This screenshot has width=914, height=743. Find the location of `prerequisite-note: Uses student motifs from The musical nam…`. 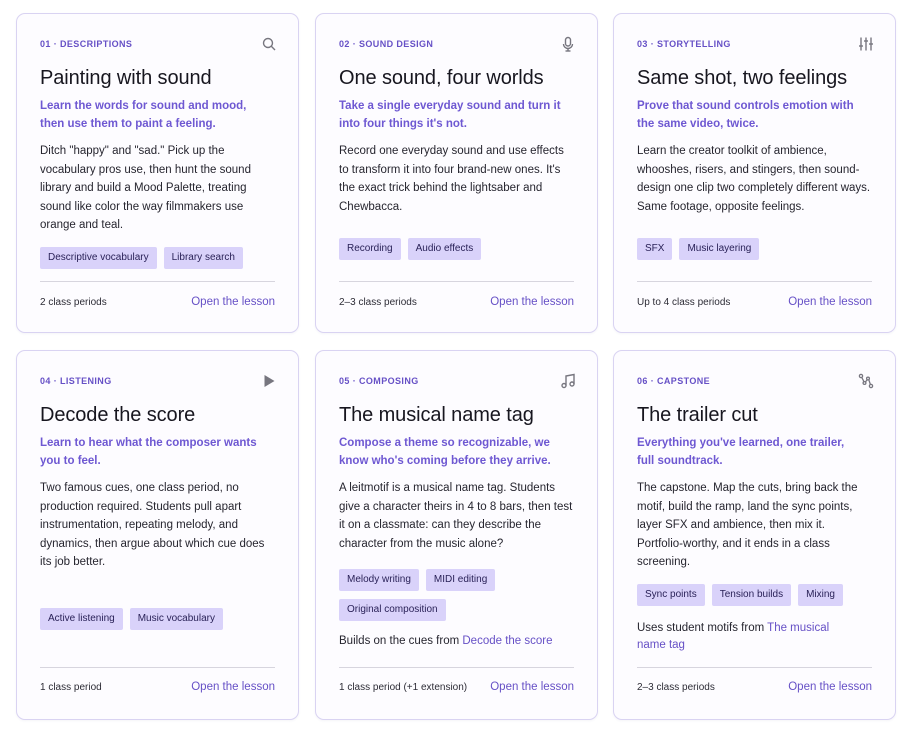

prerequisite-note: Uses student motifs from The musical nam… is located at coordinates (747, 637).